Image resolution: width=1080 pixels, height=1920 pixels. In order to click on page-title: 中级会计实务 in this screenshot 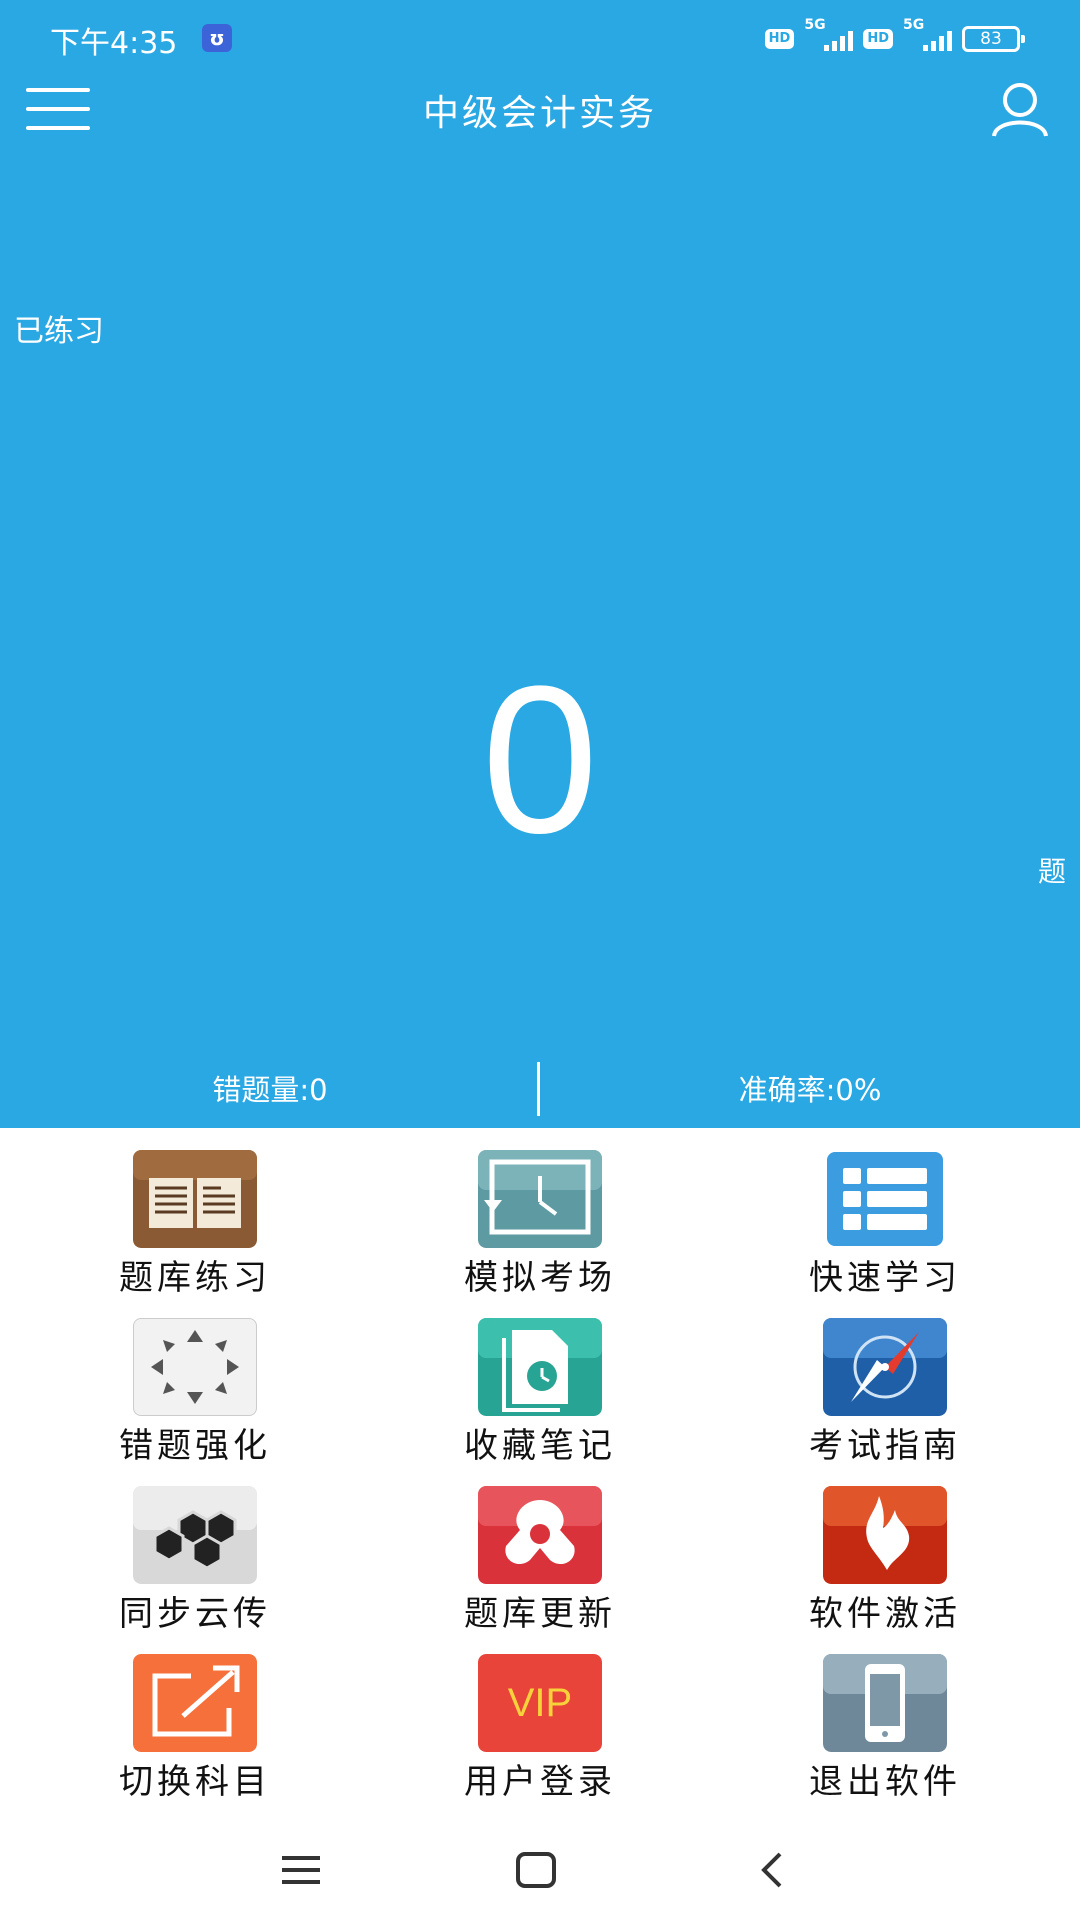, I will do `click(539, 113)`.